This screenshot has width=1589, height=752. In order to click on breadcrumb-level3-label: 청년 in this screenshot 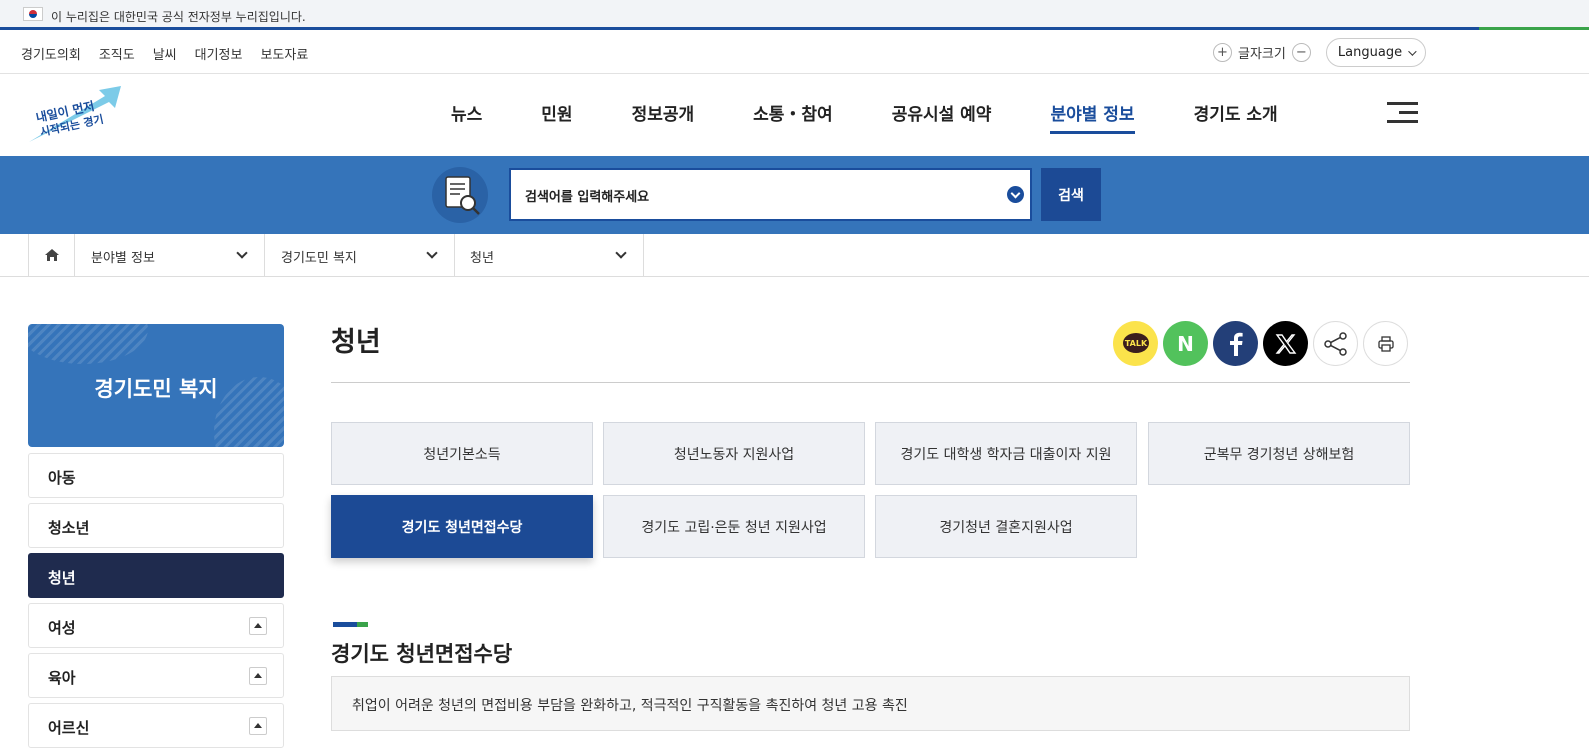, I will do `click(482, 258)`.